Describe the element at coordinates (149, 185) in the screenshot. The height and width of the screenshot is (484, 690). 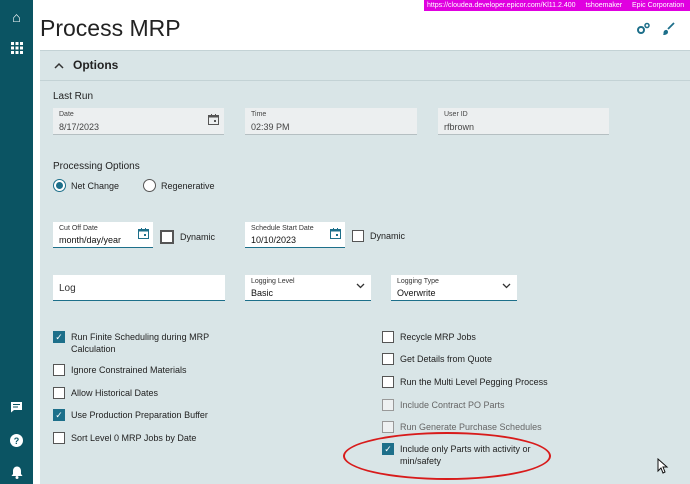
I see `radio-unselected-indicator` at that location.